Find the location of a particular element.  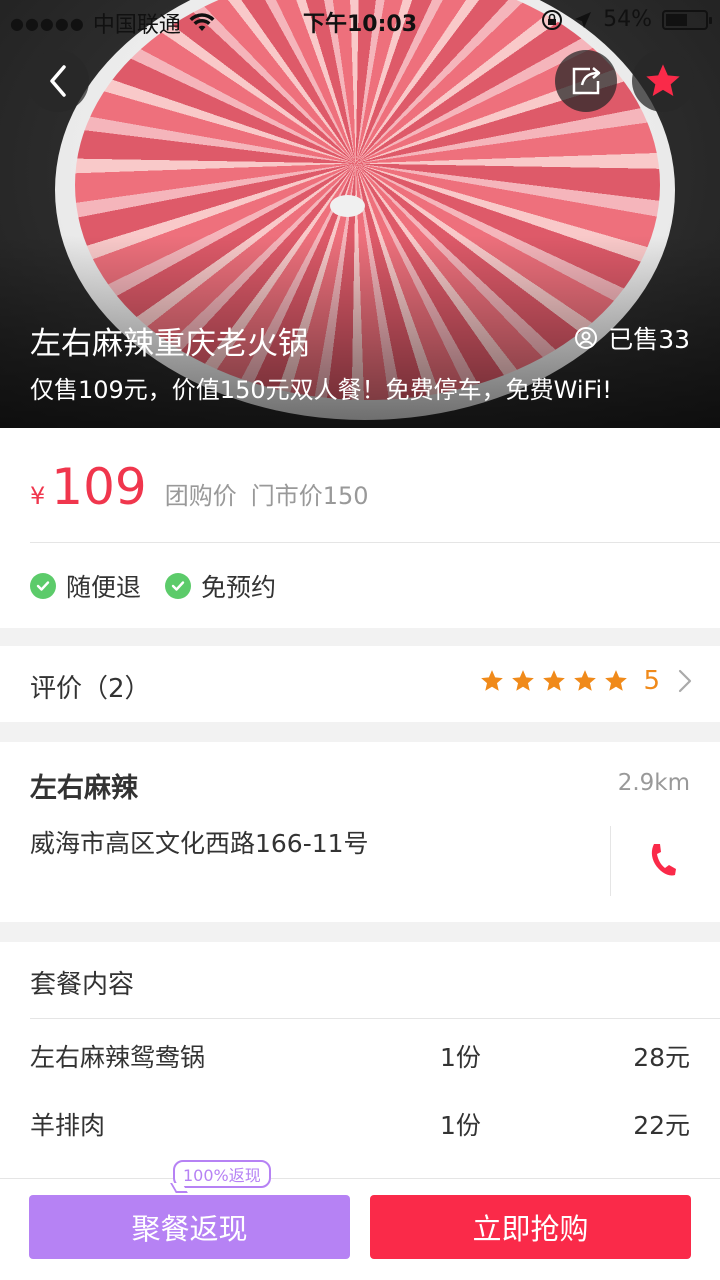

phone-icon is located at coordinates (663, 860).